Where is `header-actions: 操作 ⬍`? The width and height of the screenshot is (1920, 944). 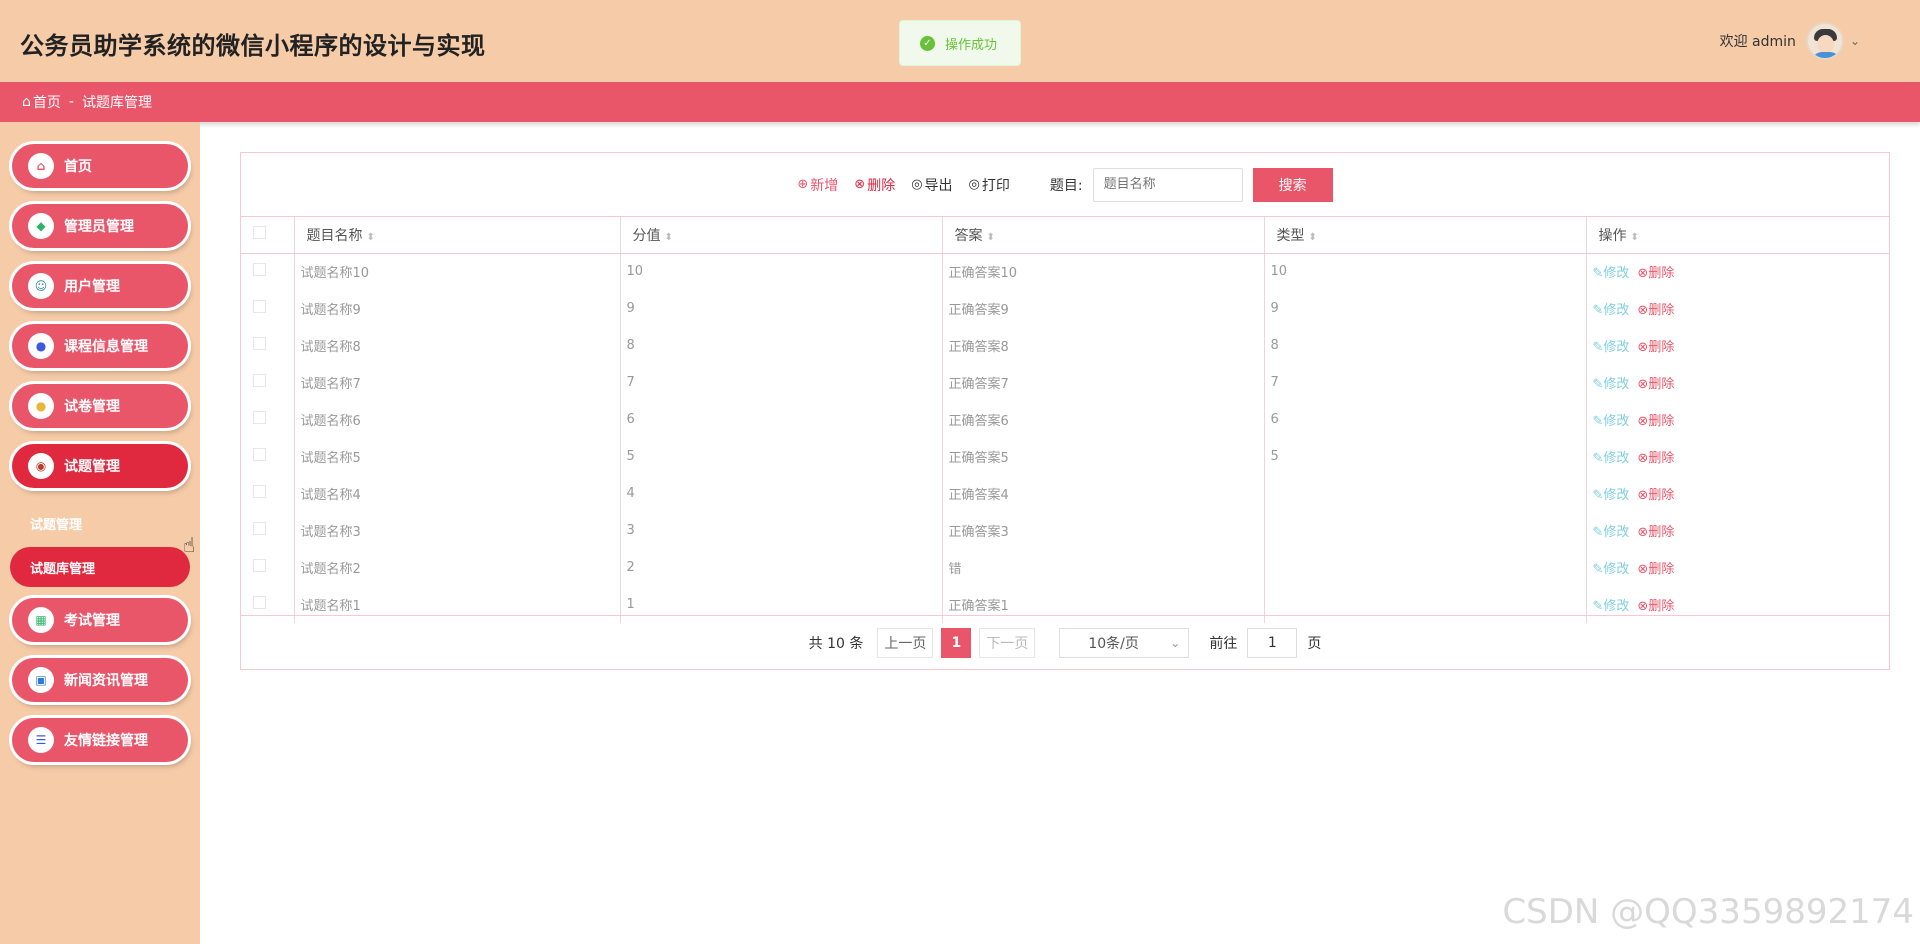 header-actions: 操作 ⬍ is located at coordinates (1737, 235).